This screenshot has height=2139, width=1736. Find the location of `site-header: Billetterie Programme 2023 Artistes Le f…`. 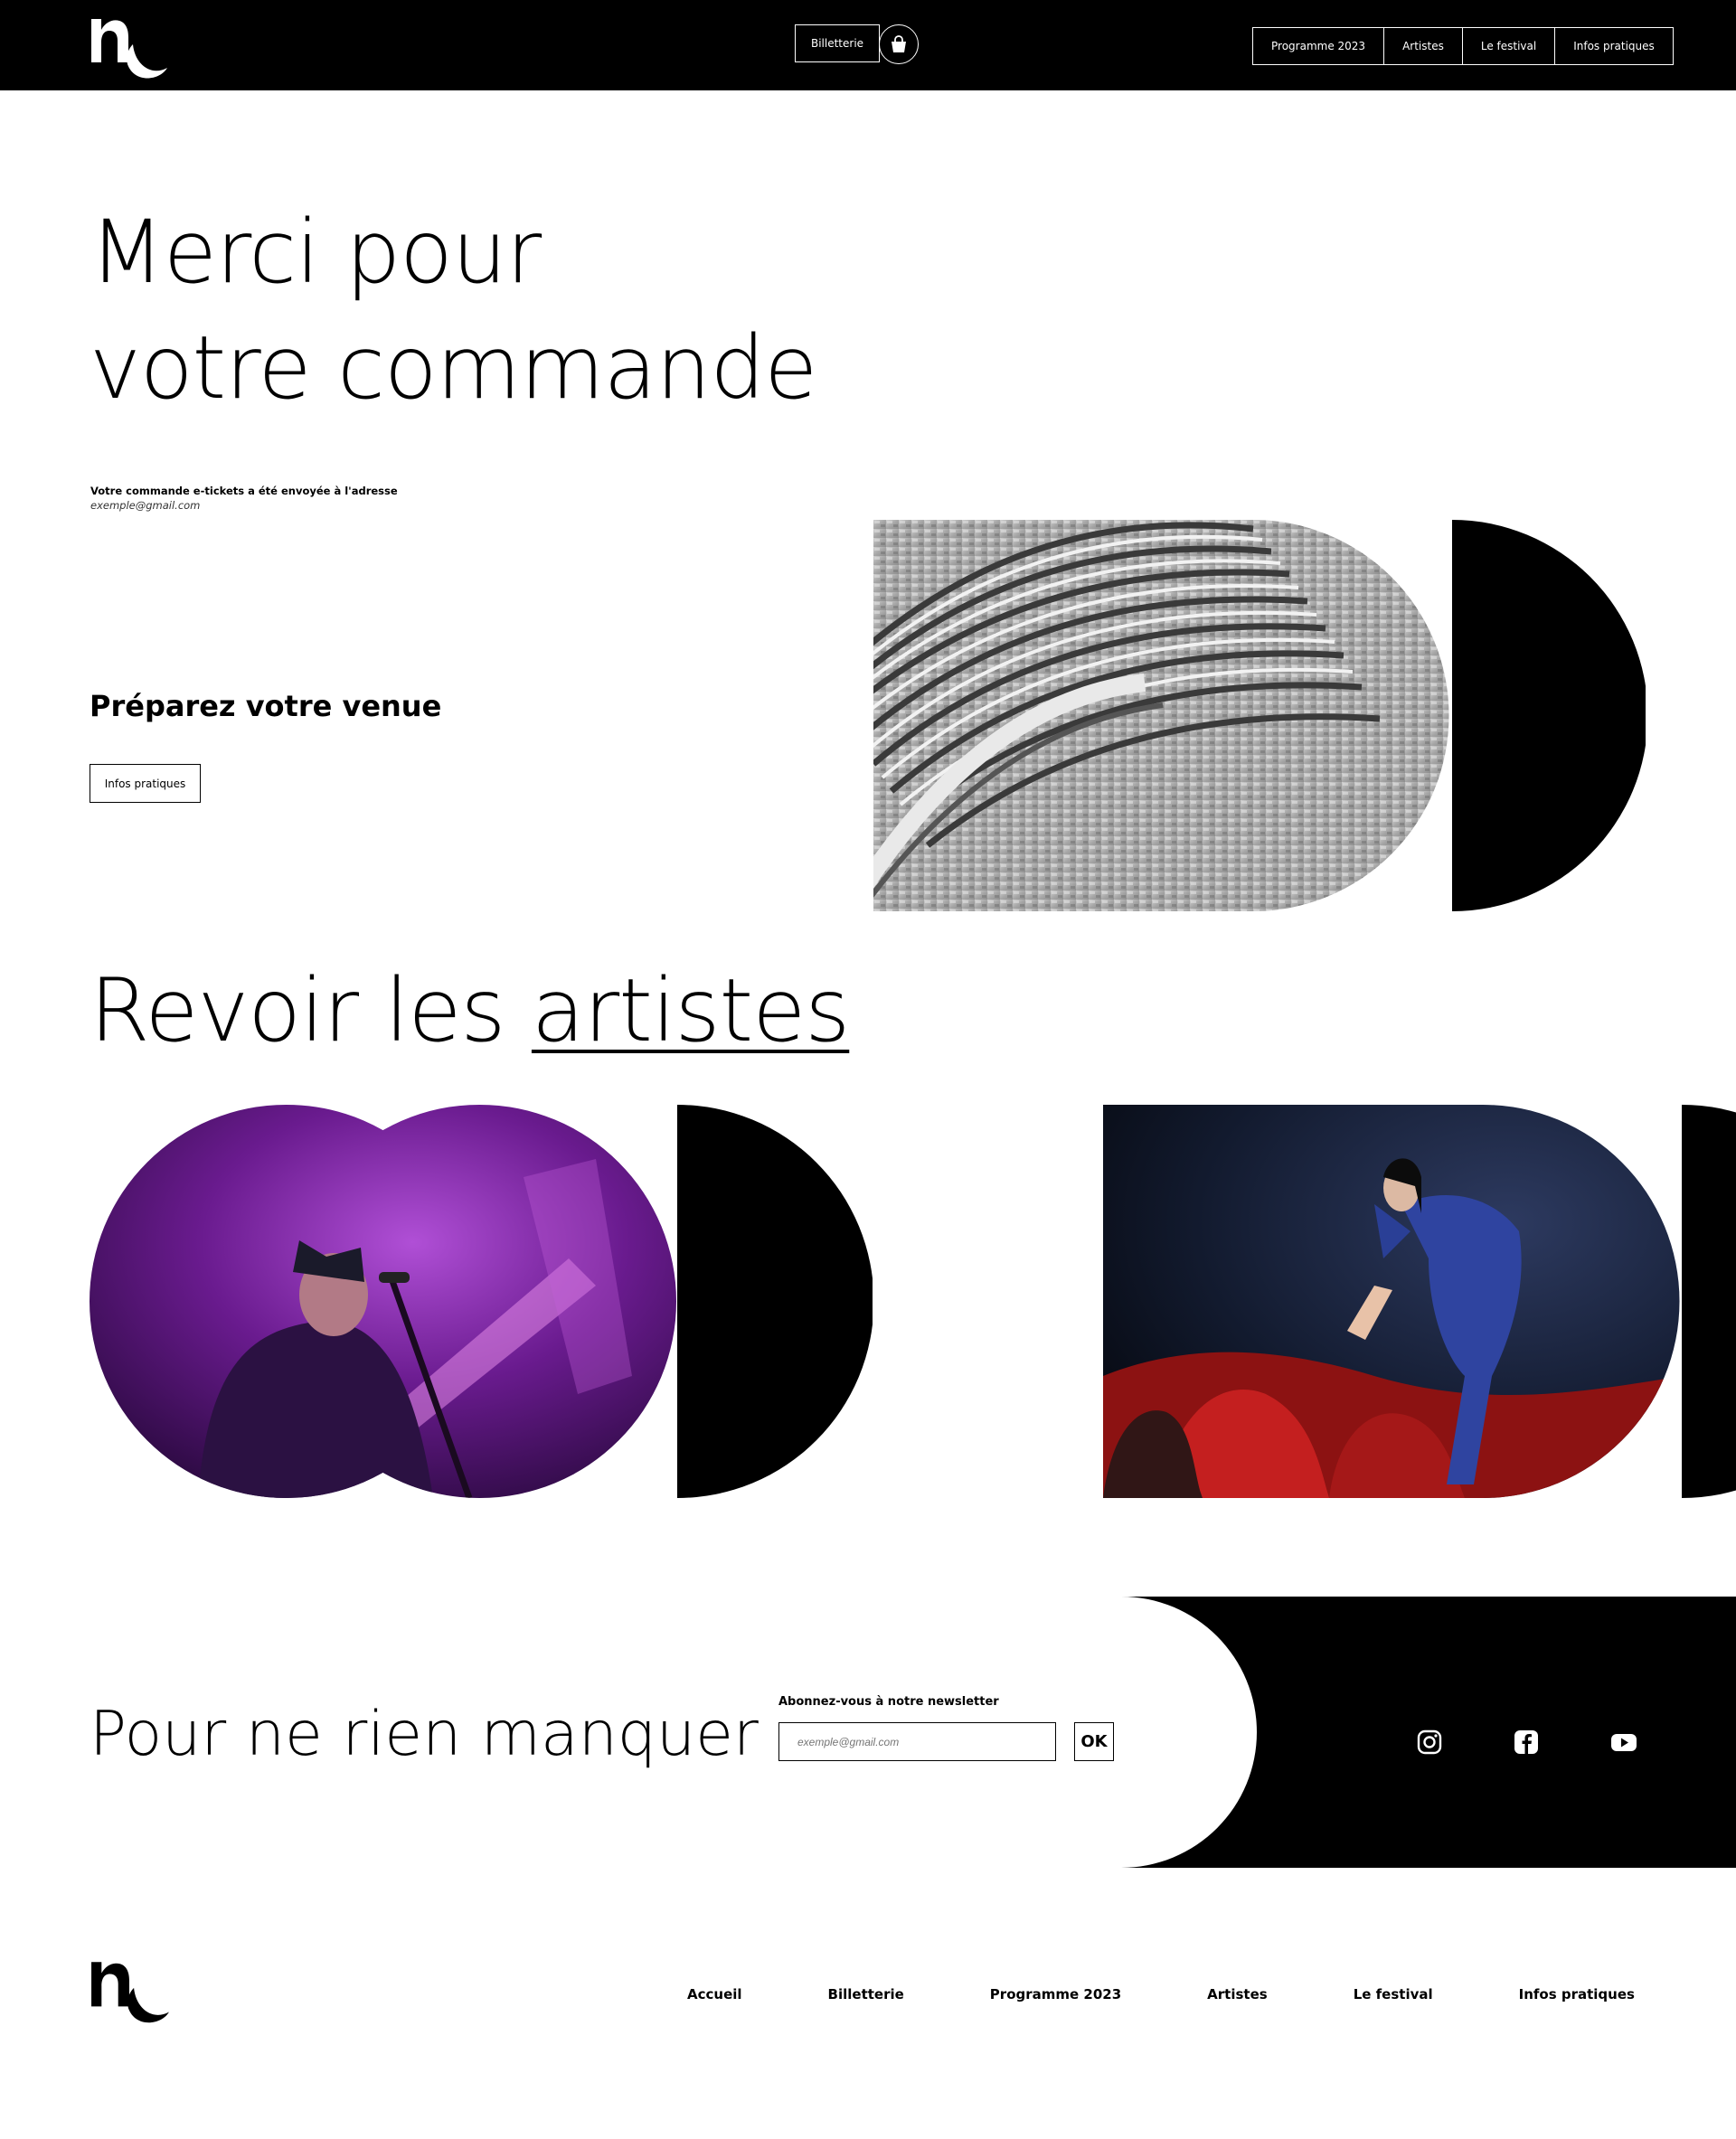

site-header: Billetterie Programme 2023 Artistes Le f… is located at coordinates (868, 45).